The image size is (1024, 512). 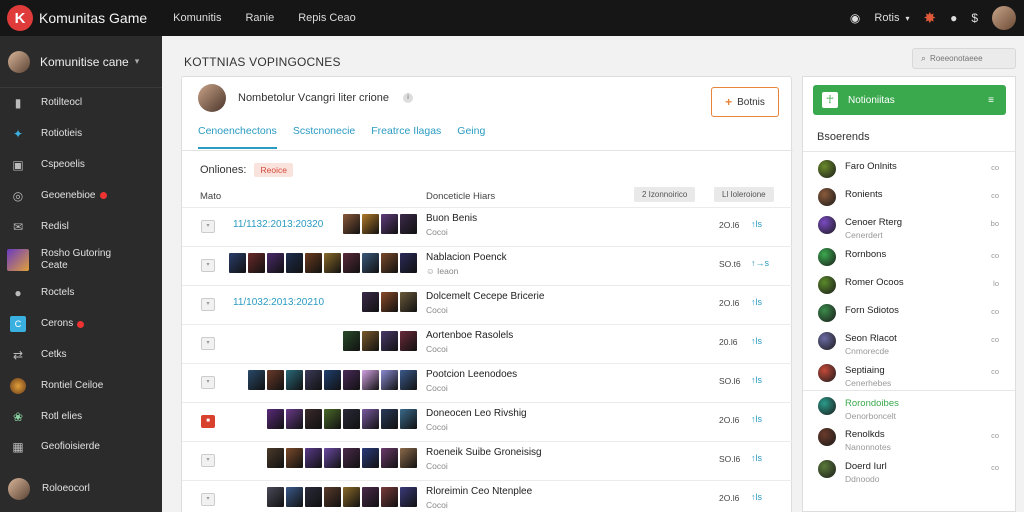 I want to click on filter-badge: Reoice, so click(x=273, y=170).